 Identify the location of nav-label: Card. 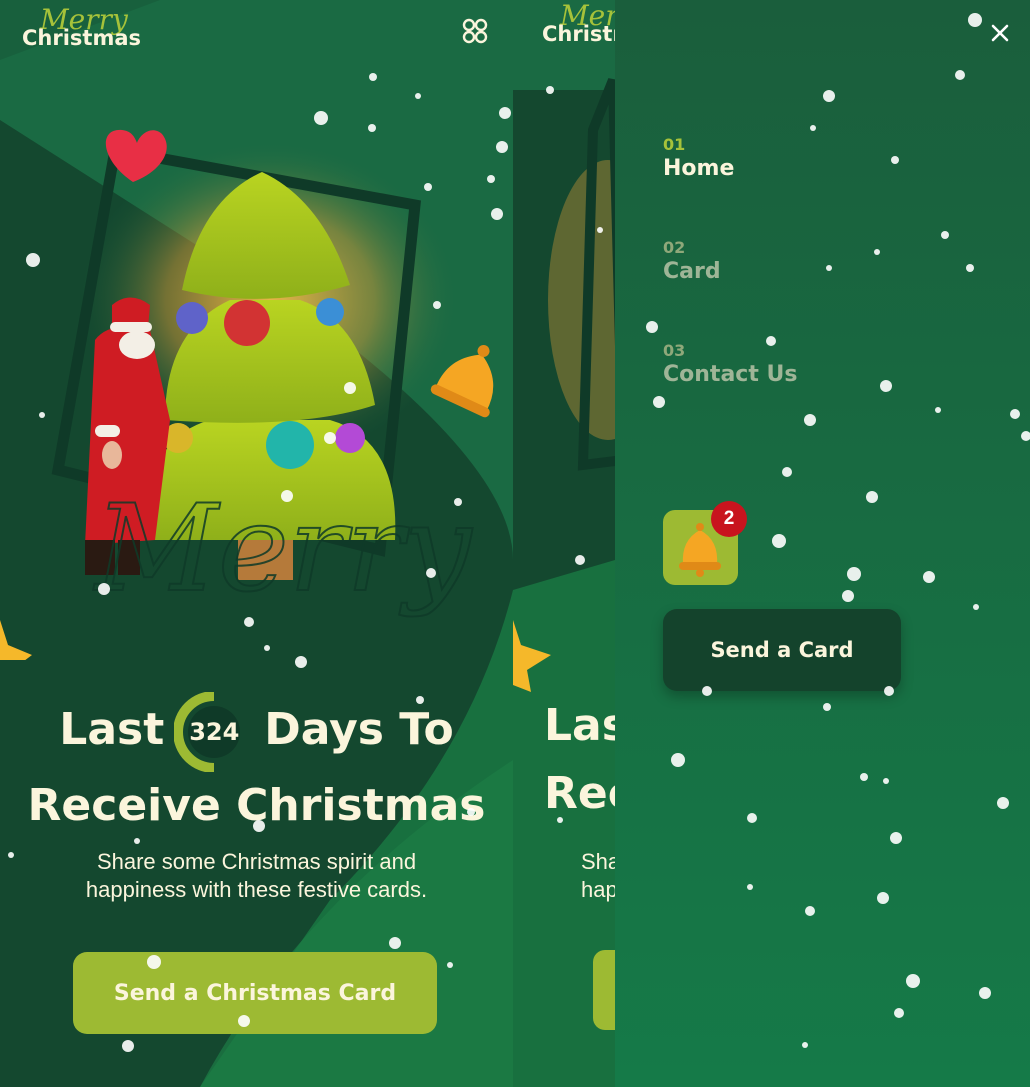
(692, 271).